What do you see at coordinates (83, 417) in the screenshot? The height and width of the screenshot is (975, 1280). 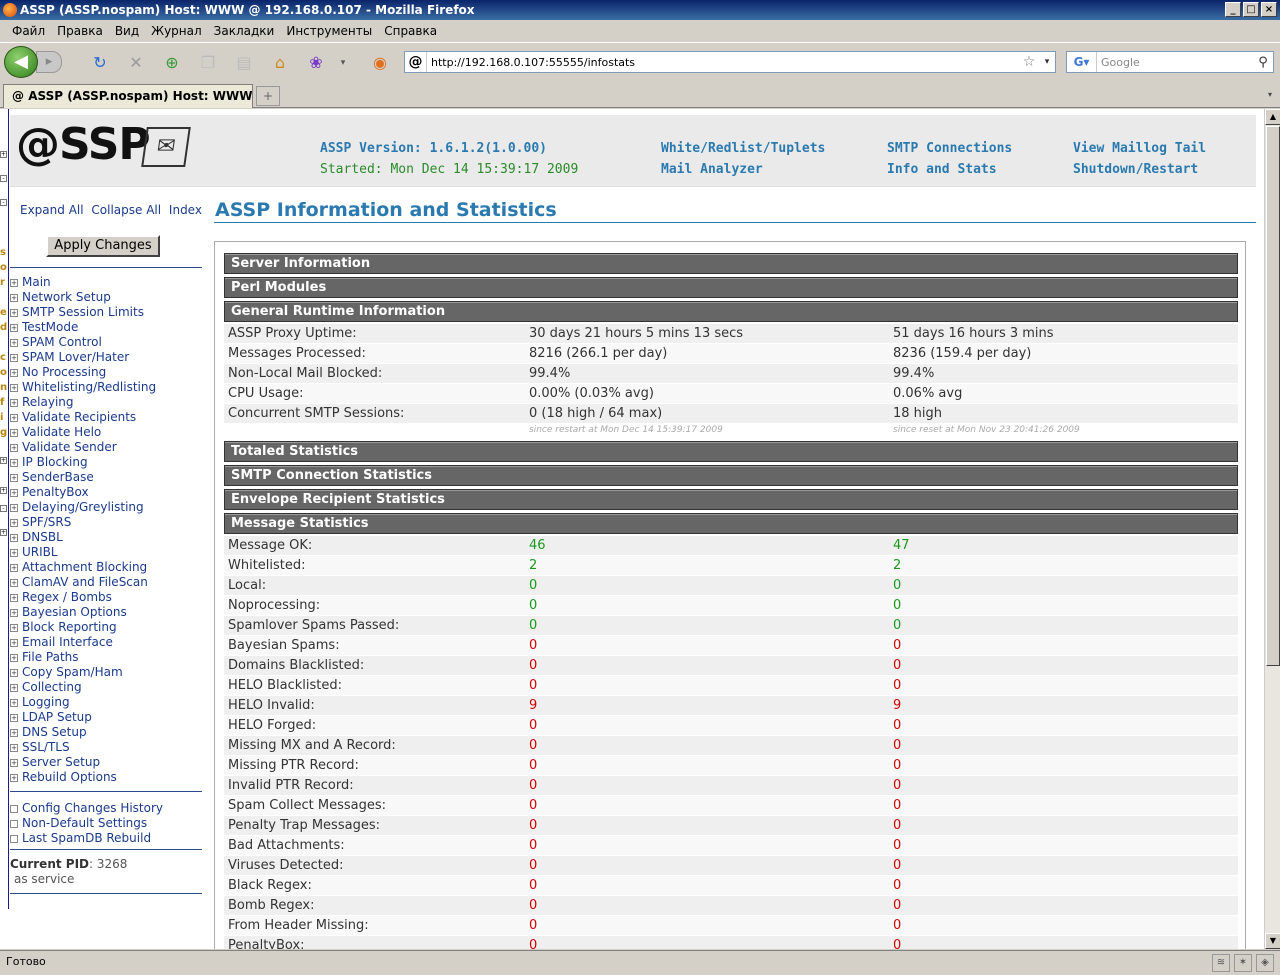 I see `nav-item-validate-recipients: + Validate Recipients` at bounding box center [83, 417].